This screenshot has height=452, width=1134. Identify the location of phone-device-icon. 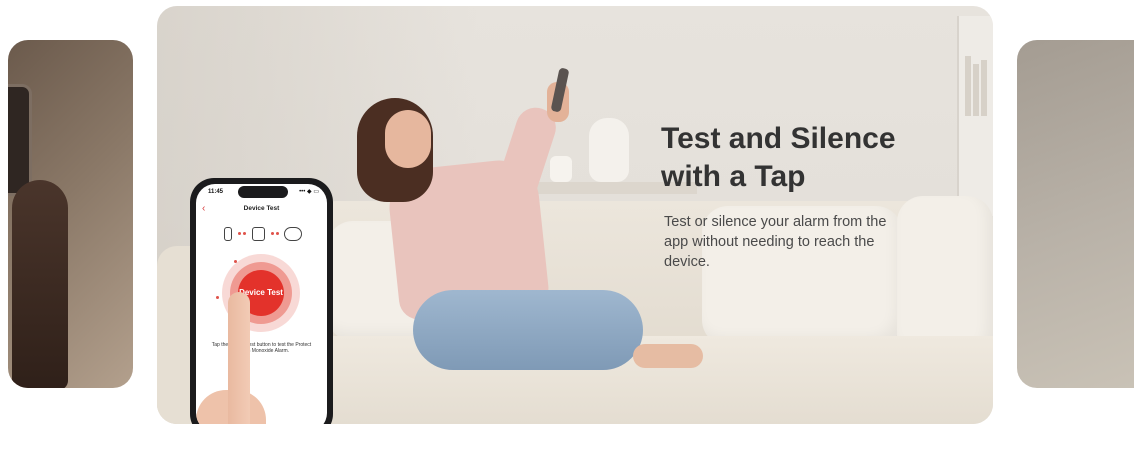
(228, 234).